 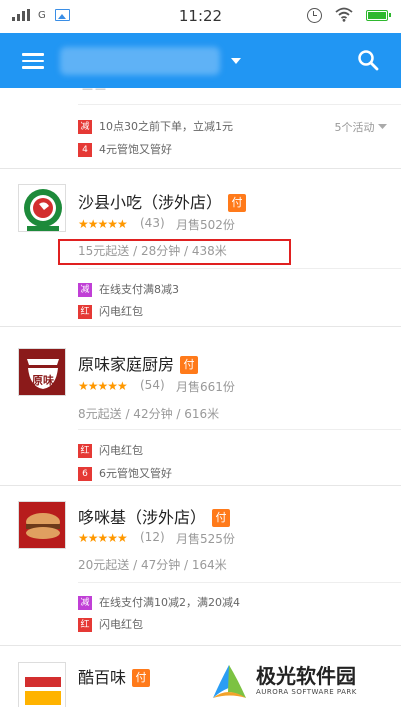 I want to click on promo-text: 在线支付满8减3, so click(x=139, y=289).